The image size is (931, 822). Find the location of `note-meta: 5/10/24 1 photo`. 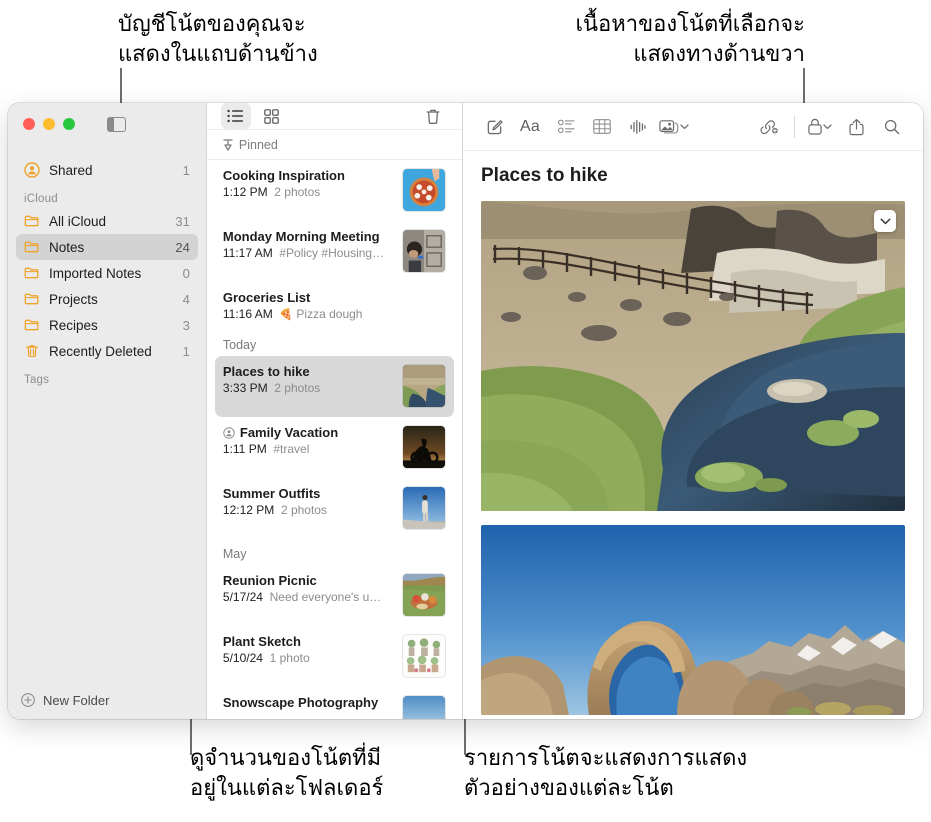

note-meta: 5/10/24 1 photo is located at coordinates (308, 658).